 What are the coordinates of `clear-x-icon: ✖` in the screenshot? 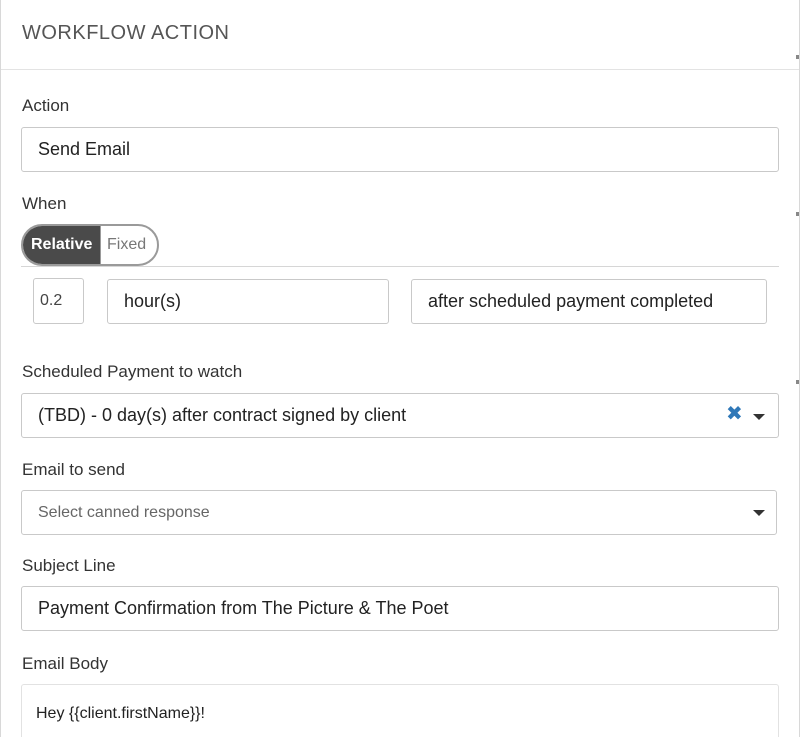 It's located at (734, 414).